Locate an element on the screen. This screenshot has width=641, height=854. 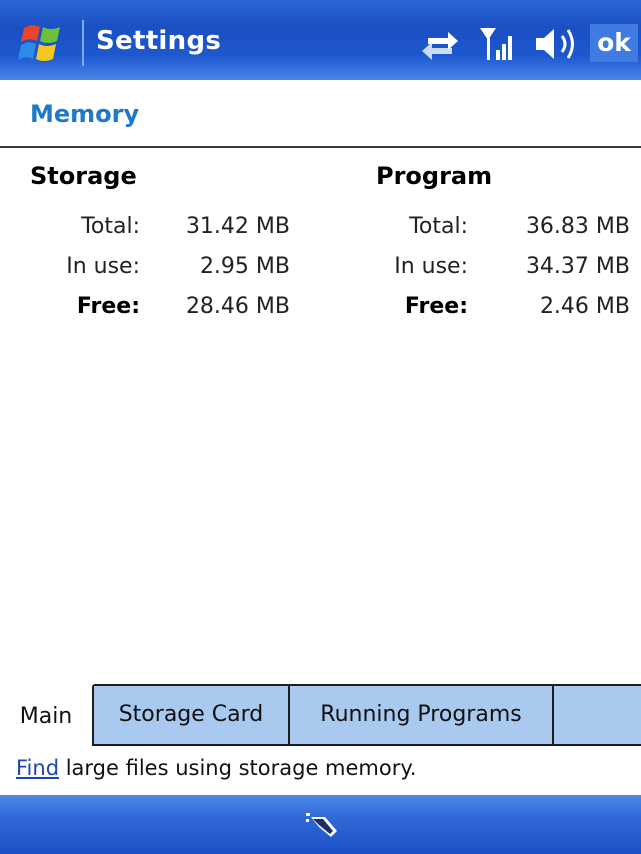
bottom-menu-bar is located at coordinates (320, 824).